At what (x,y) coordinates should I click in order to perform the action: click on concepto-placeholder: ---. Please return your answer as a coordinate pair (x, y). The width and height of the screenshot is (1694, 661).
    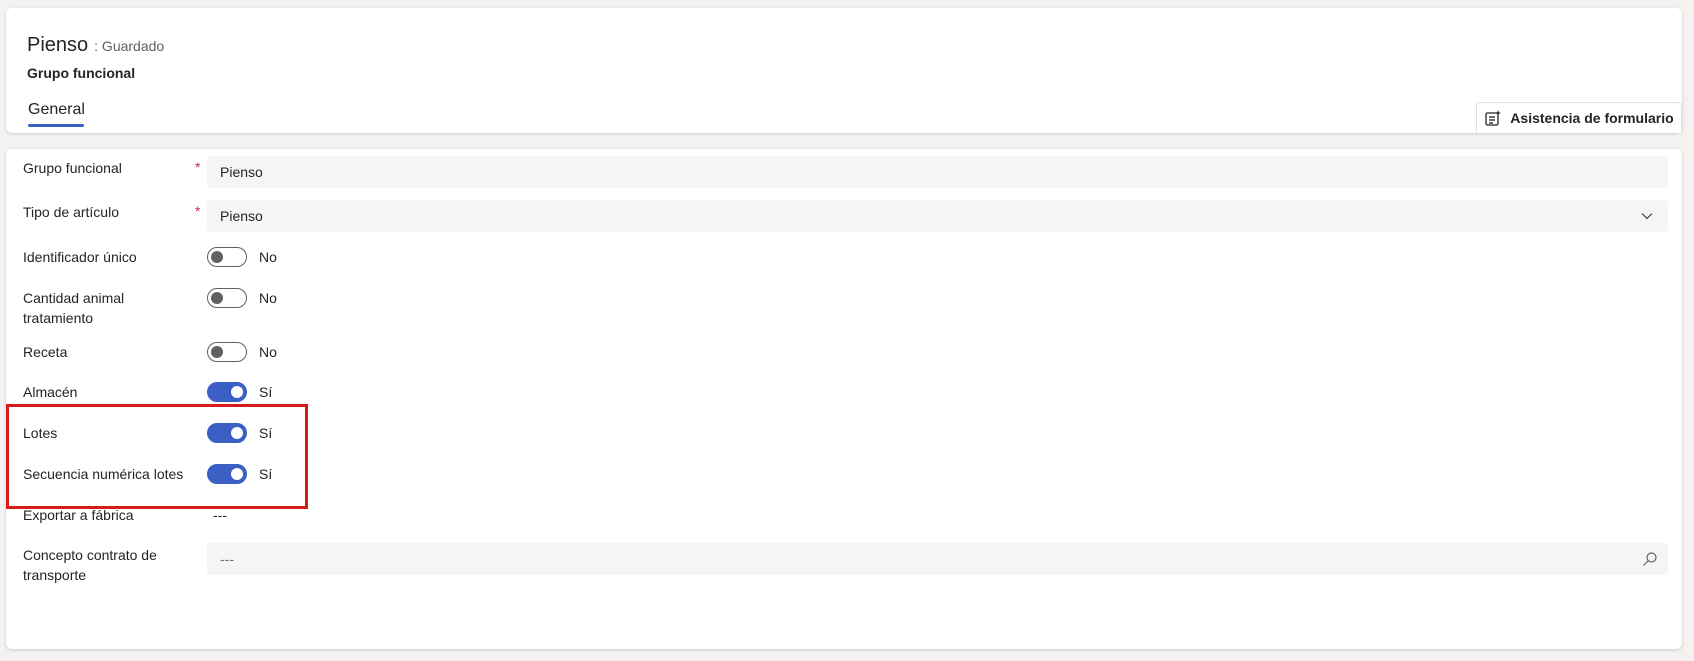
    Looking at the image, I should click on (227, 559).